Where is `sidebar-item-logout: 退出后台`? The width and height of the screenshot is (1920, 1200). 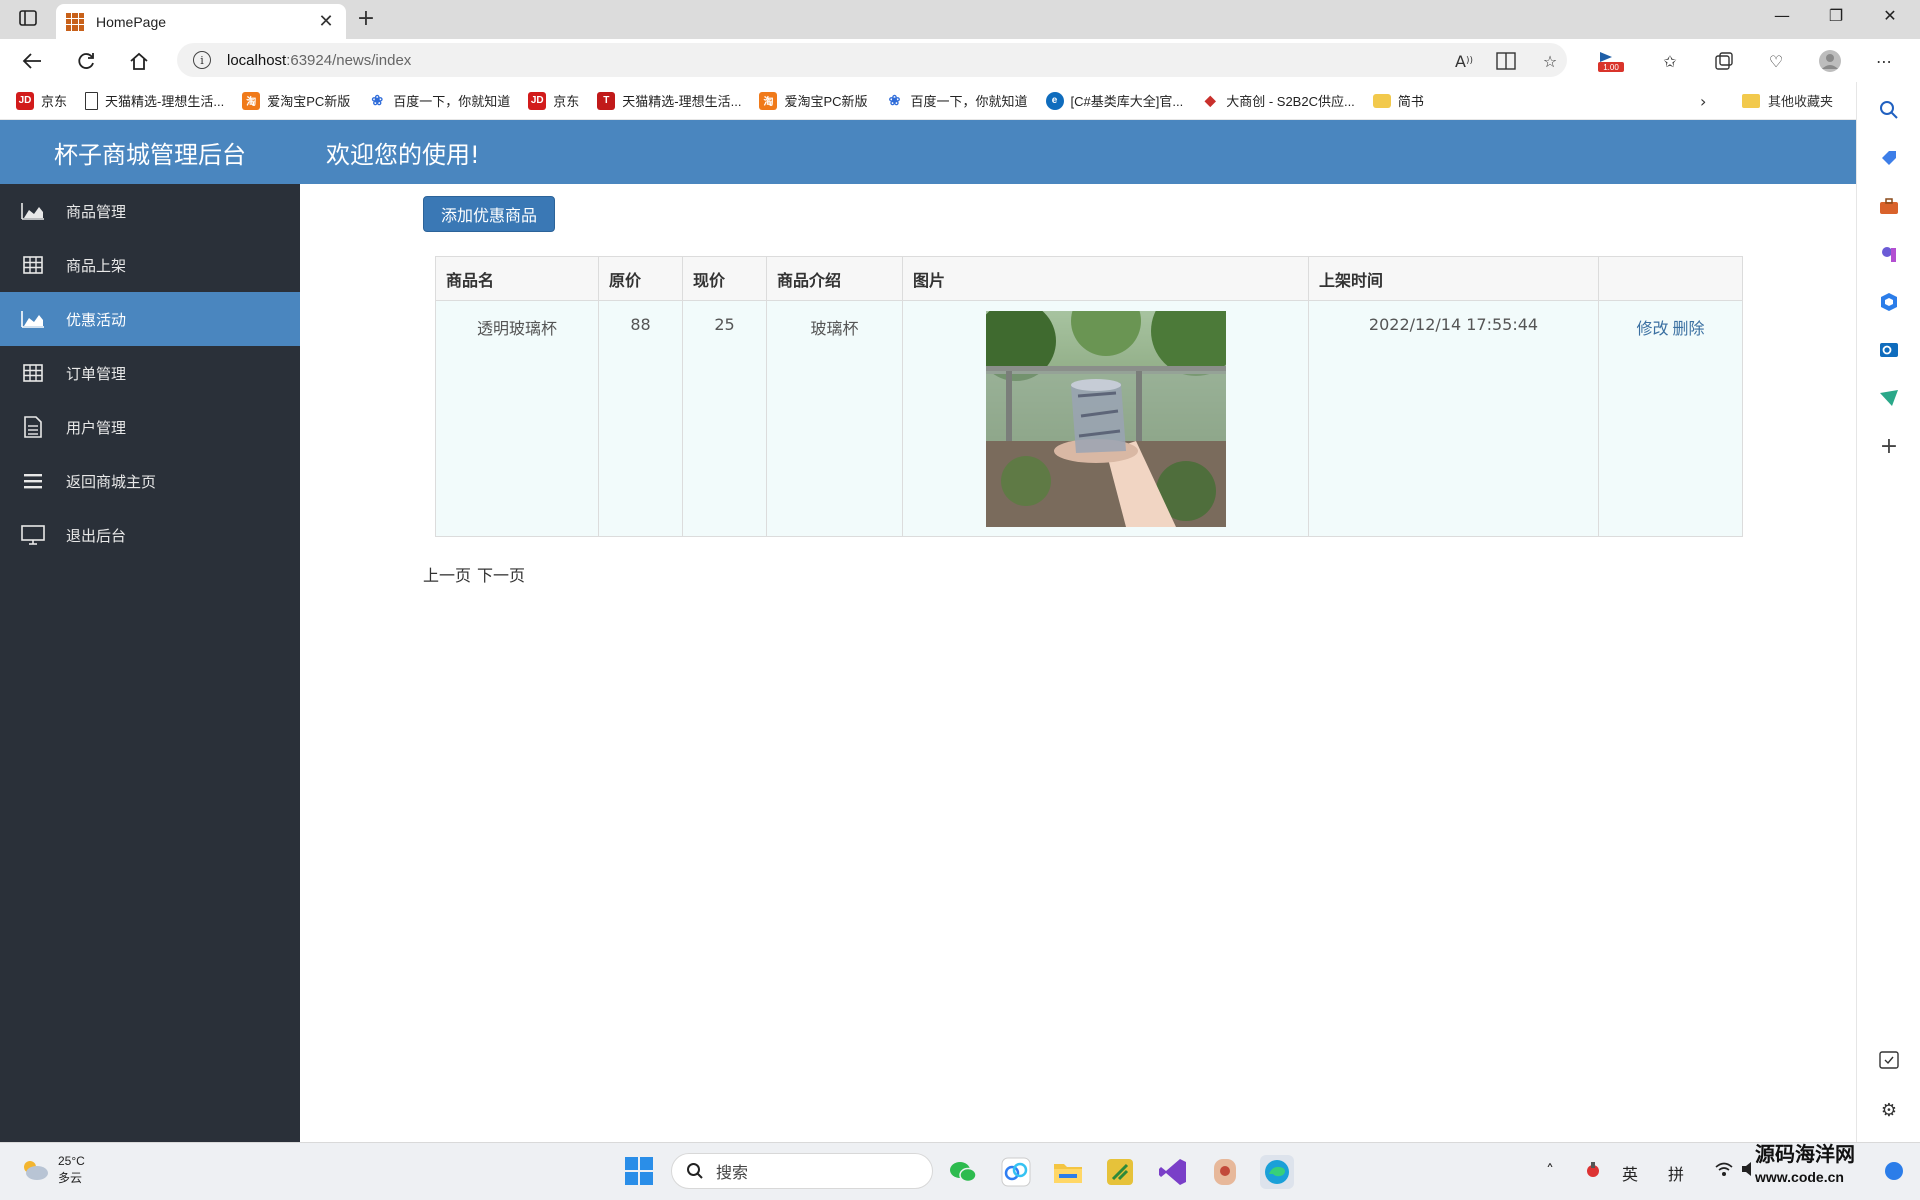
sidebar-item-logout: 退出后台 is located at coordinates (150, 535).